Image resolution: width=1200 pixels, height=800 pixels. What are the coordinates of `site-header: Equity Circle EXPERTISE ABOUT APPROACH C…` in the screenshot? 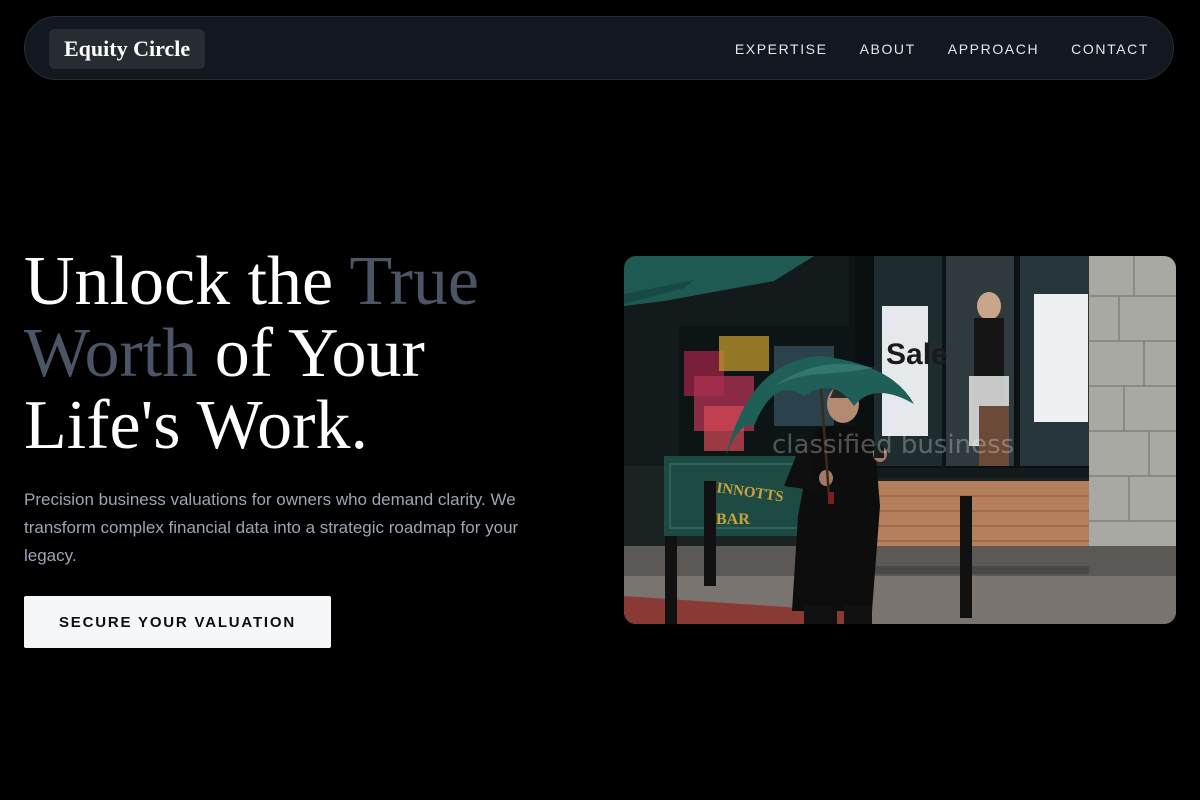 It's located at (599, 48).